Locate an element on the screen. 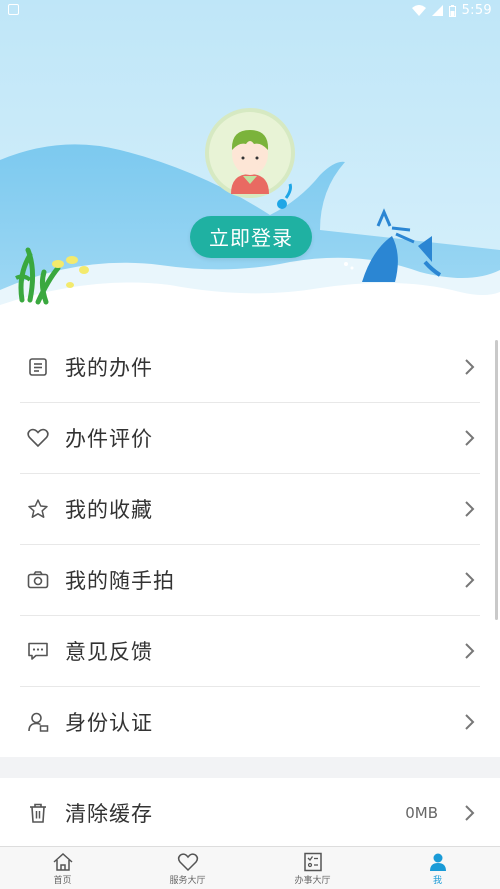 This screenshot has width=500, height=889. notification-icon is located at coordinates (13, 9).